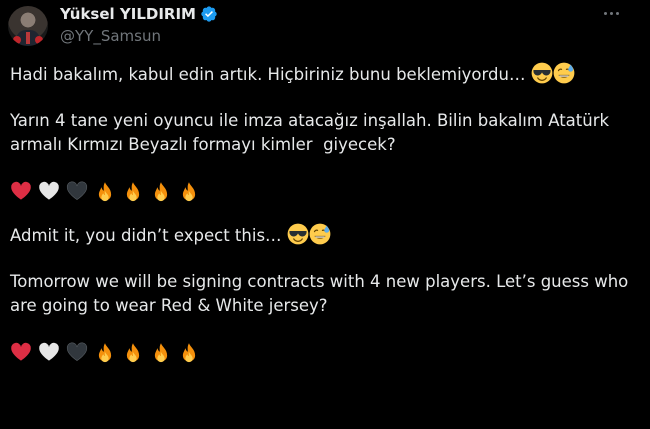 This screenshot has height=429, width=650. Describe the element at coordinates (28, 26) in the screenshot. I see `avatar` at that location.